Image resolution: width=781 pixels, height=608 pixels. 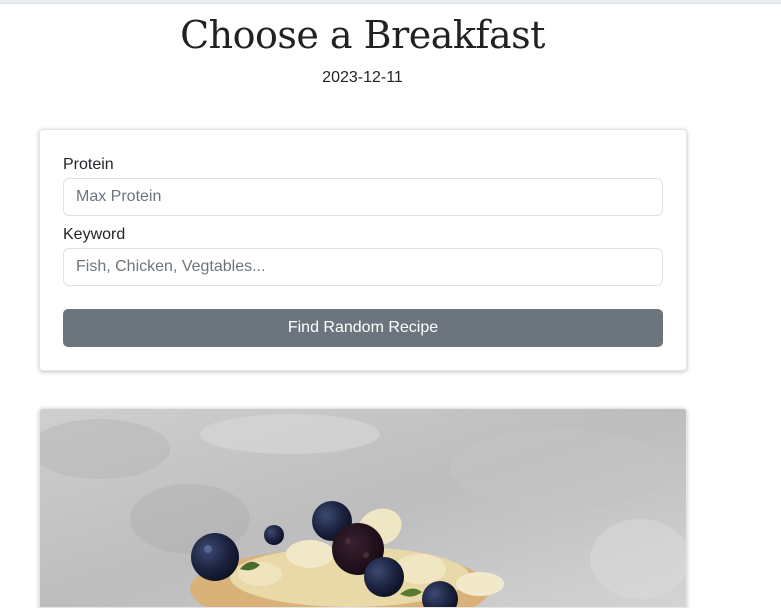 I want to click on top-border, so click(x=390, y=2).